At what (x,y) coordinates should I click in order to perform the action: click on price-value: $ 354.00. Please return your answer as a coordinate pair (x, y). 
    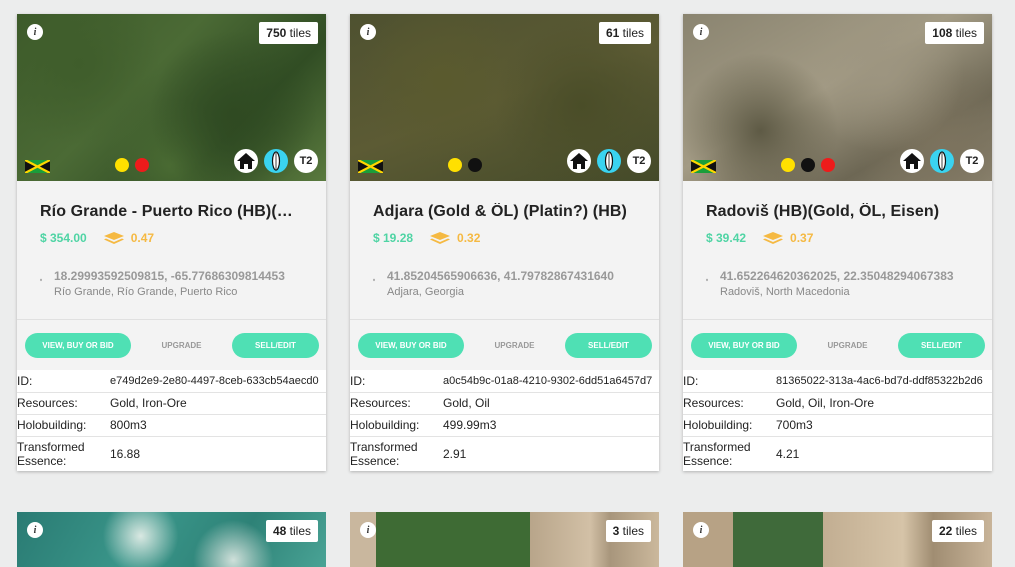
    Looking at the image, I should click on (63, 238).